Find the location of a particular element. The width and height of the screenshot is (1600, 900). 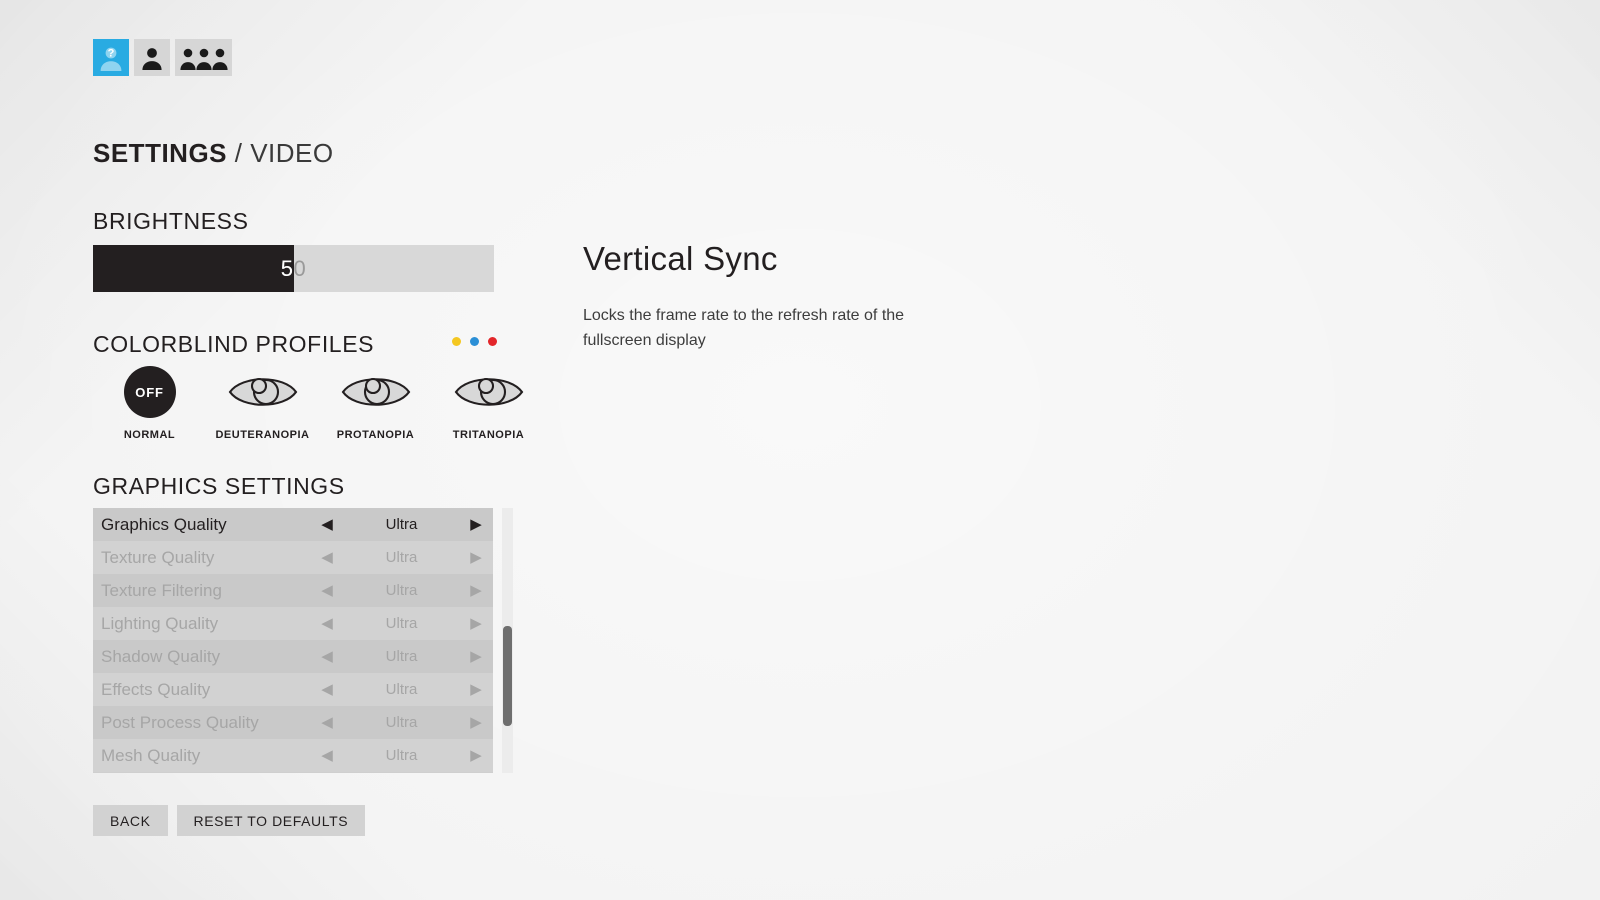

setting-label: Mesh Quality is located at coordinates (151, 755).